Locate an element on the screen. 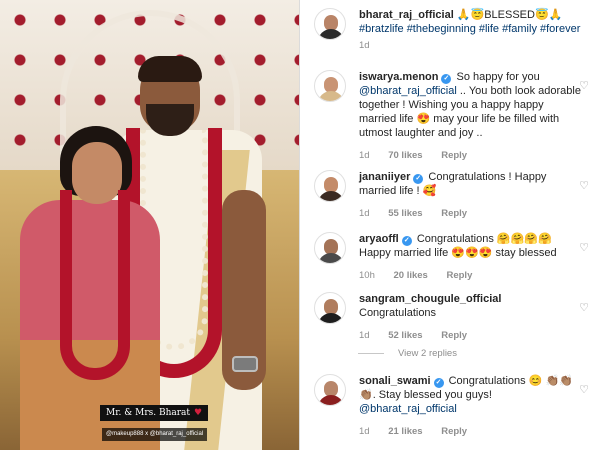 Image resolution: width=600 pixels, height=450 pixels. post-timestamp: 1d is located at coordinates (364, 45).